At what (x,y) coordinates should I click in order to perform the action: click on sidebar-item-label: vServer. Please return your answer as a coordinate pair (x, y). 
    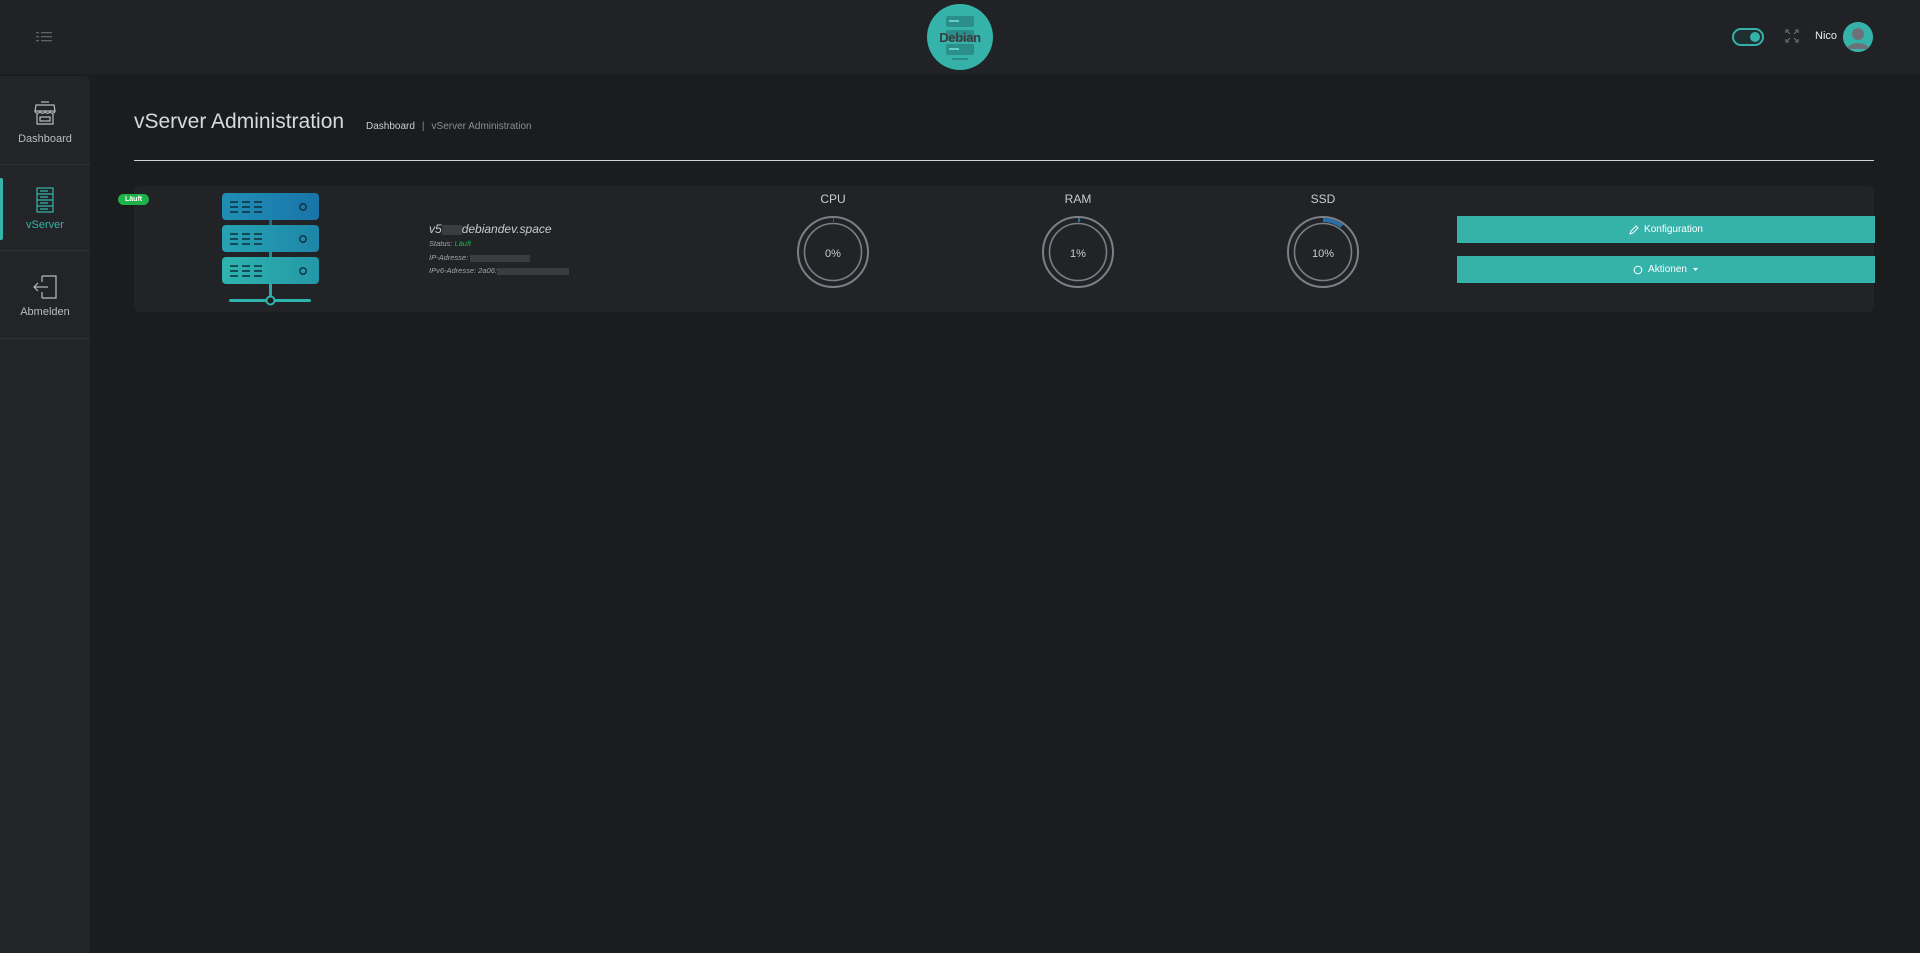
    Looking at the image, I should click on (45, 225).